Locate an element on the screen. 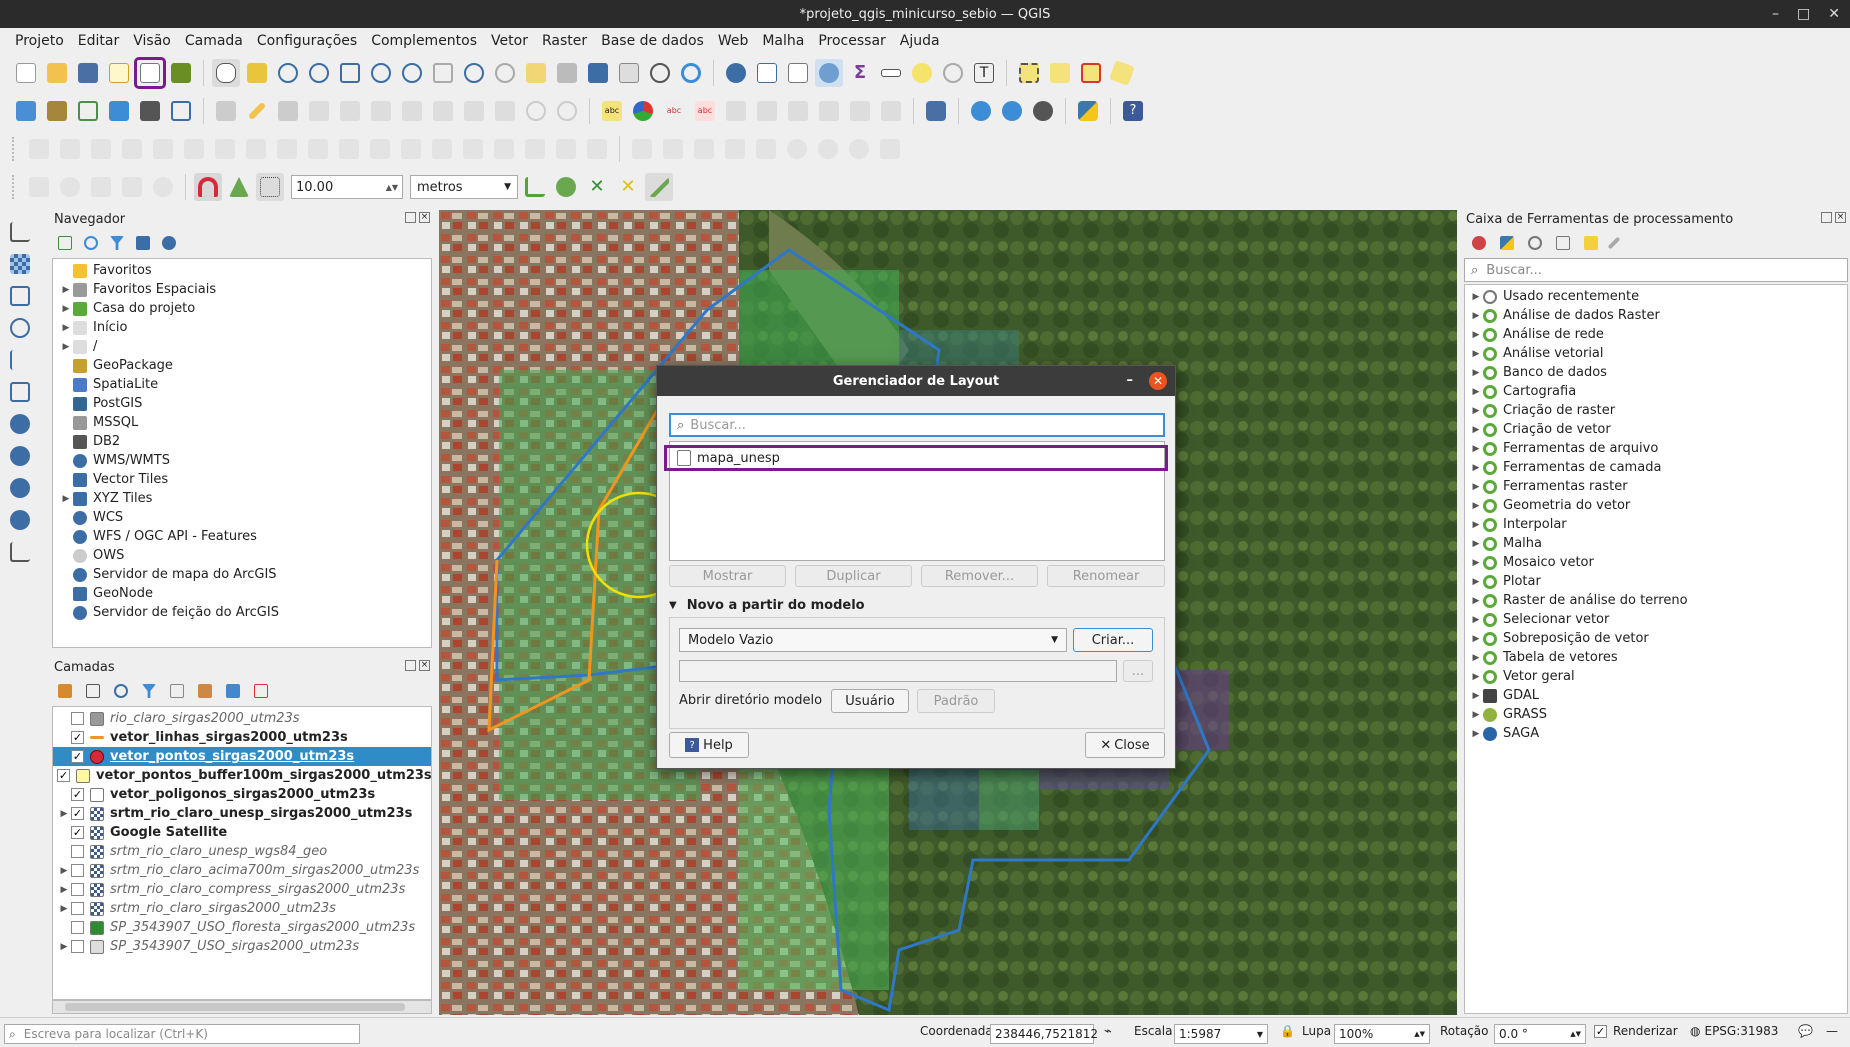 The height and width of the screenshot is (1047, 1850). processing-provider-item: ▶ Usado recentemente is located at coordinates (1656, 296).